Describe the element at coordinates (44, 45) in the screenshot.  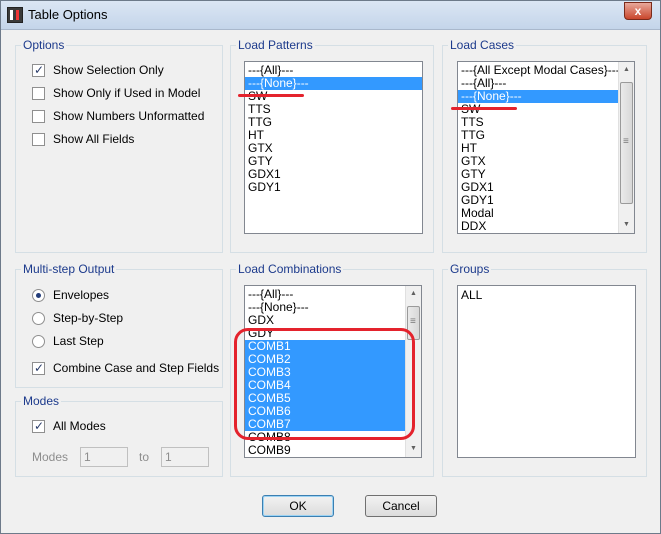
I see `options-group-label: Options` at that location.